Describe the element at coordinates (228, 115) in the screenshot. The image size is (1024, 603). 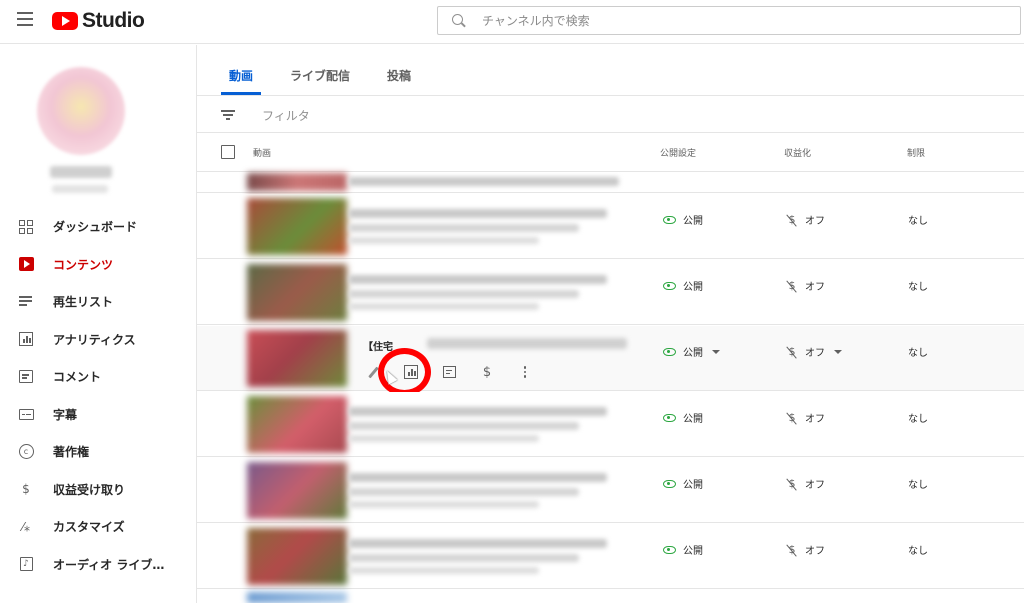
I see `filter-icon` at that location.